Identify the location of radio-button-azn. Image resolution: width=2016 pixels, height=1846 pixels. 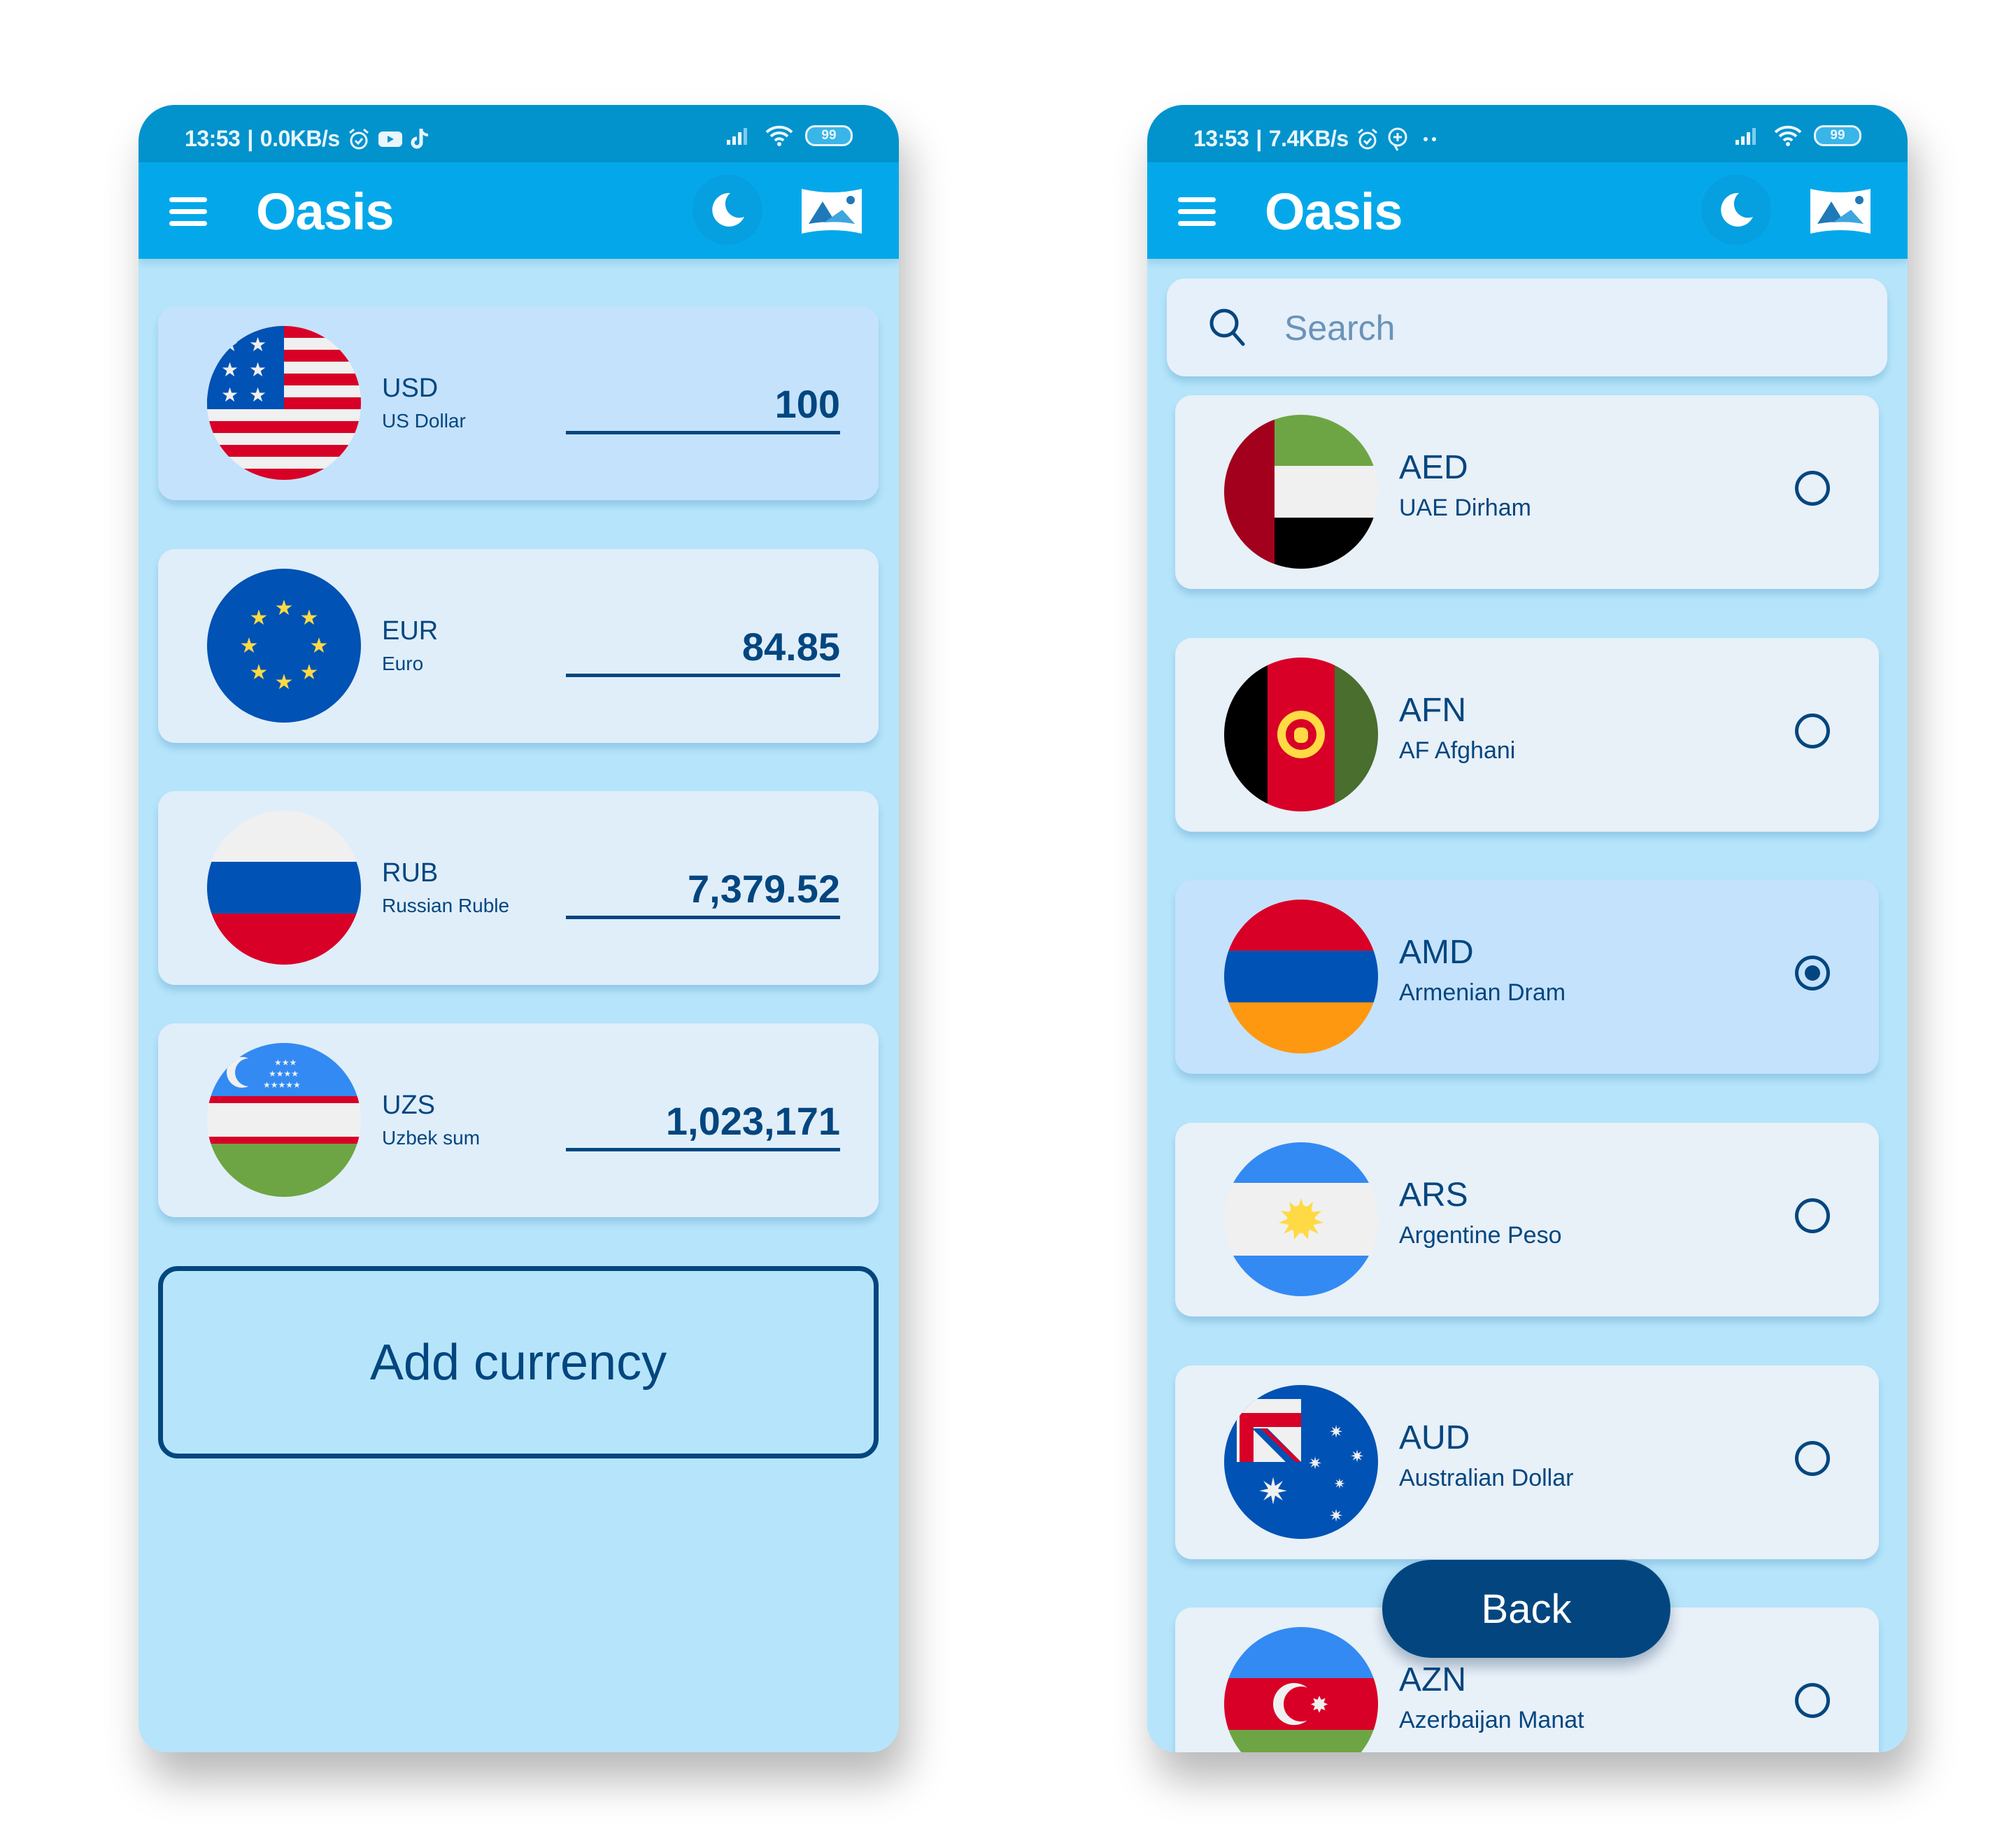
(1813, 1701).